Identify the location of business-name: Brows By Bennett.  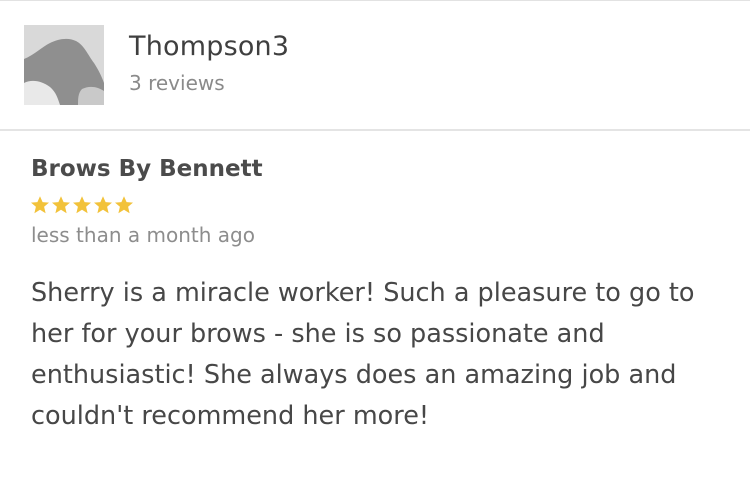
(147, 169).